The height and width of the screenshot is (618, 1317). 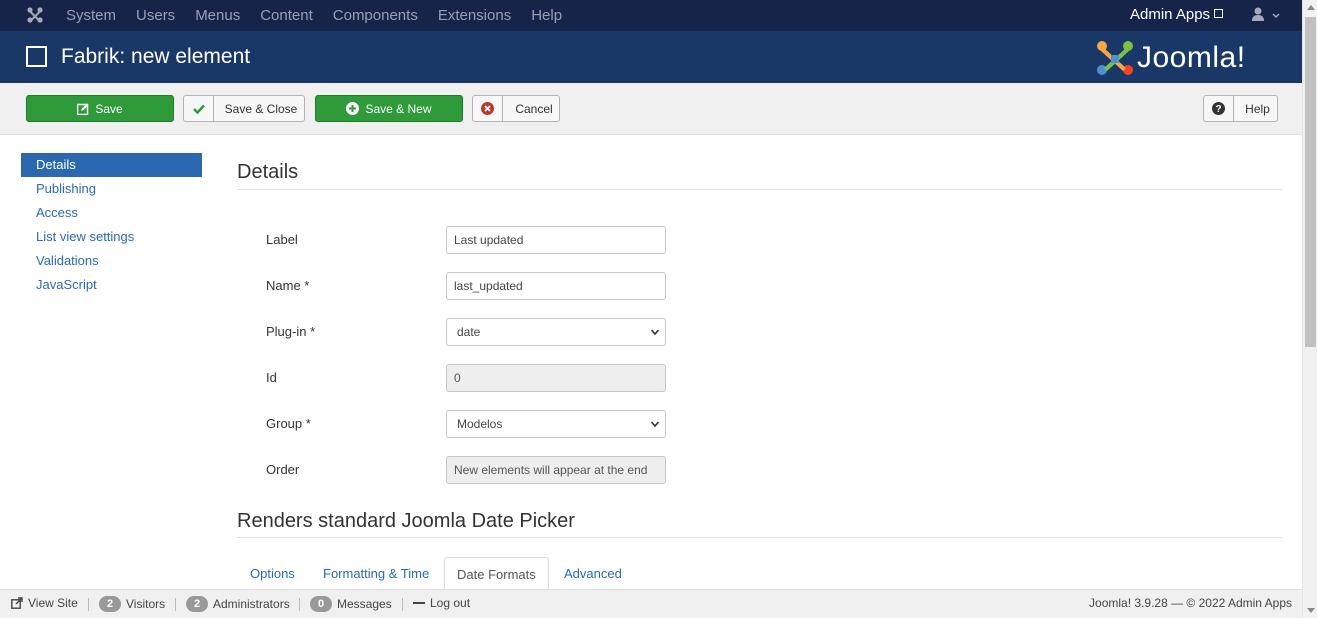 I want to click on menu-extensions: Extensions, so click(x=474, y=15).